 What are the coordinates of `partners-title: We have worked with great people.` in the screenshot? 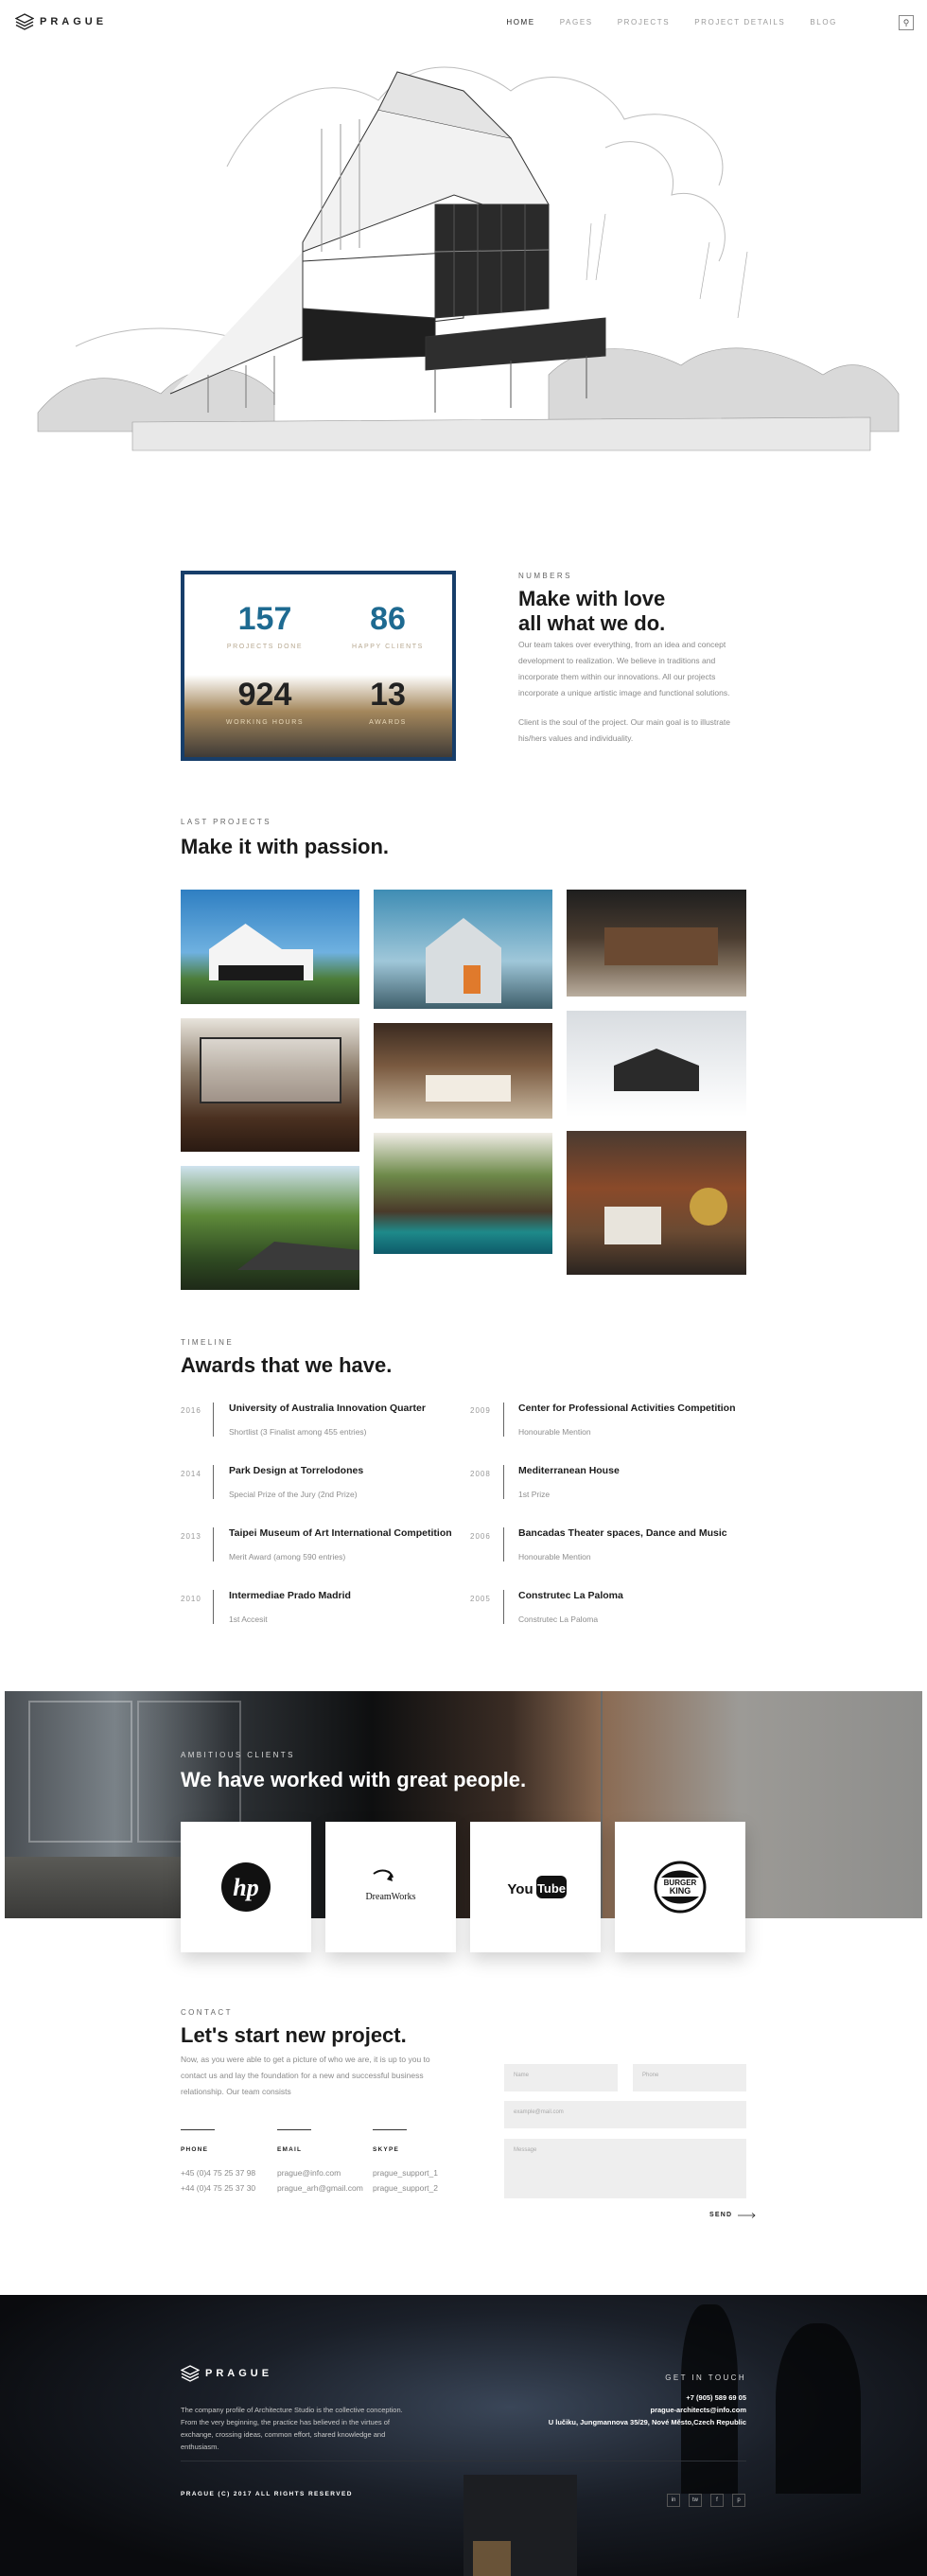 It's located at (354, 1779).